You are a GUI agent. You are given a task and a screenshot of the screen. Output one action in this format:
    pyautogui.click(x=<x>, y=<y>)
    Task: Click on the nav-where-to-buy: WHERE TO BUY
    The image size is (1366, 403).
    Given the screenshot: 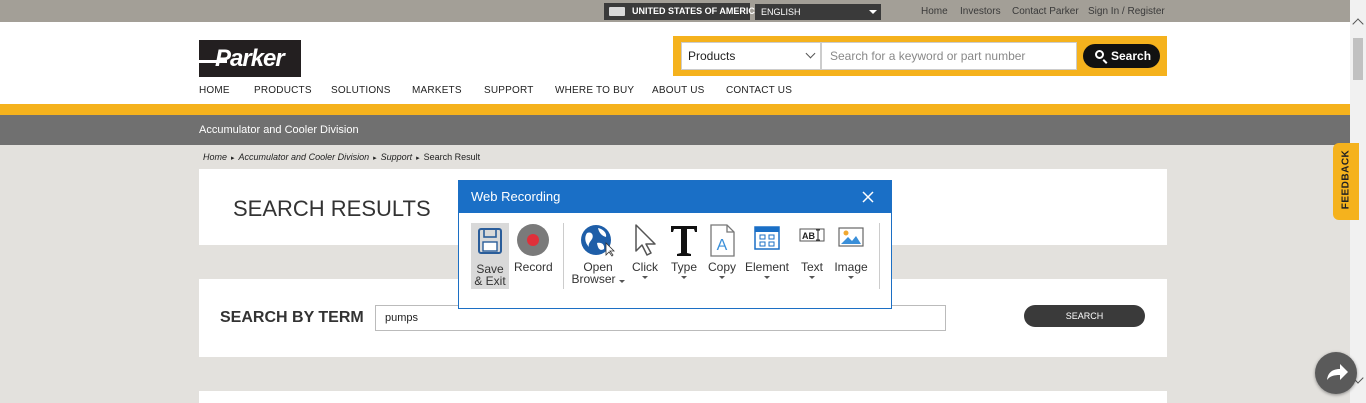 What is the action you would take?
    pyautogui.click(x=594, y=90)
    